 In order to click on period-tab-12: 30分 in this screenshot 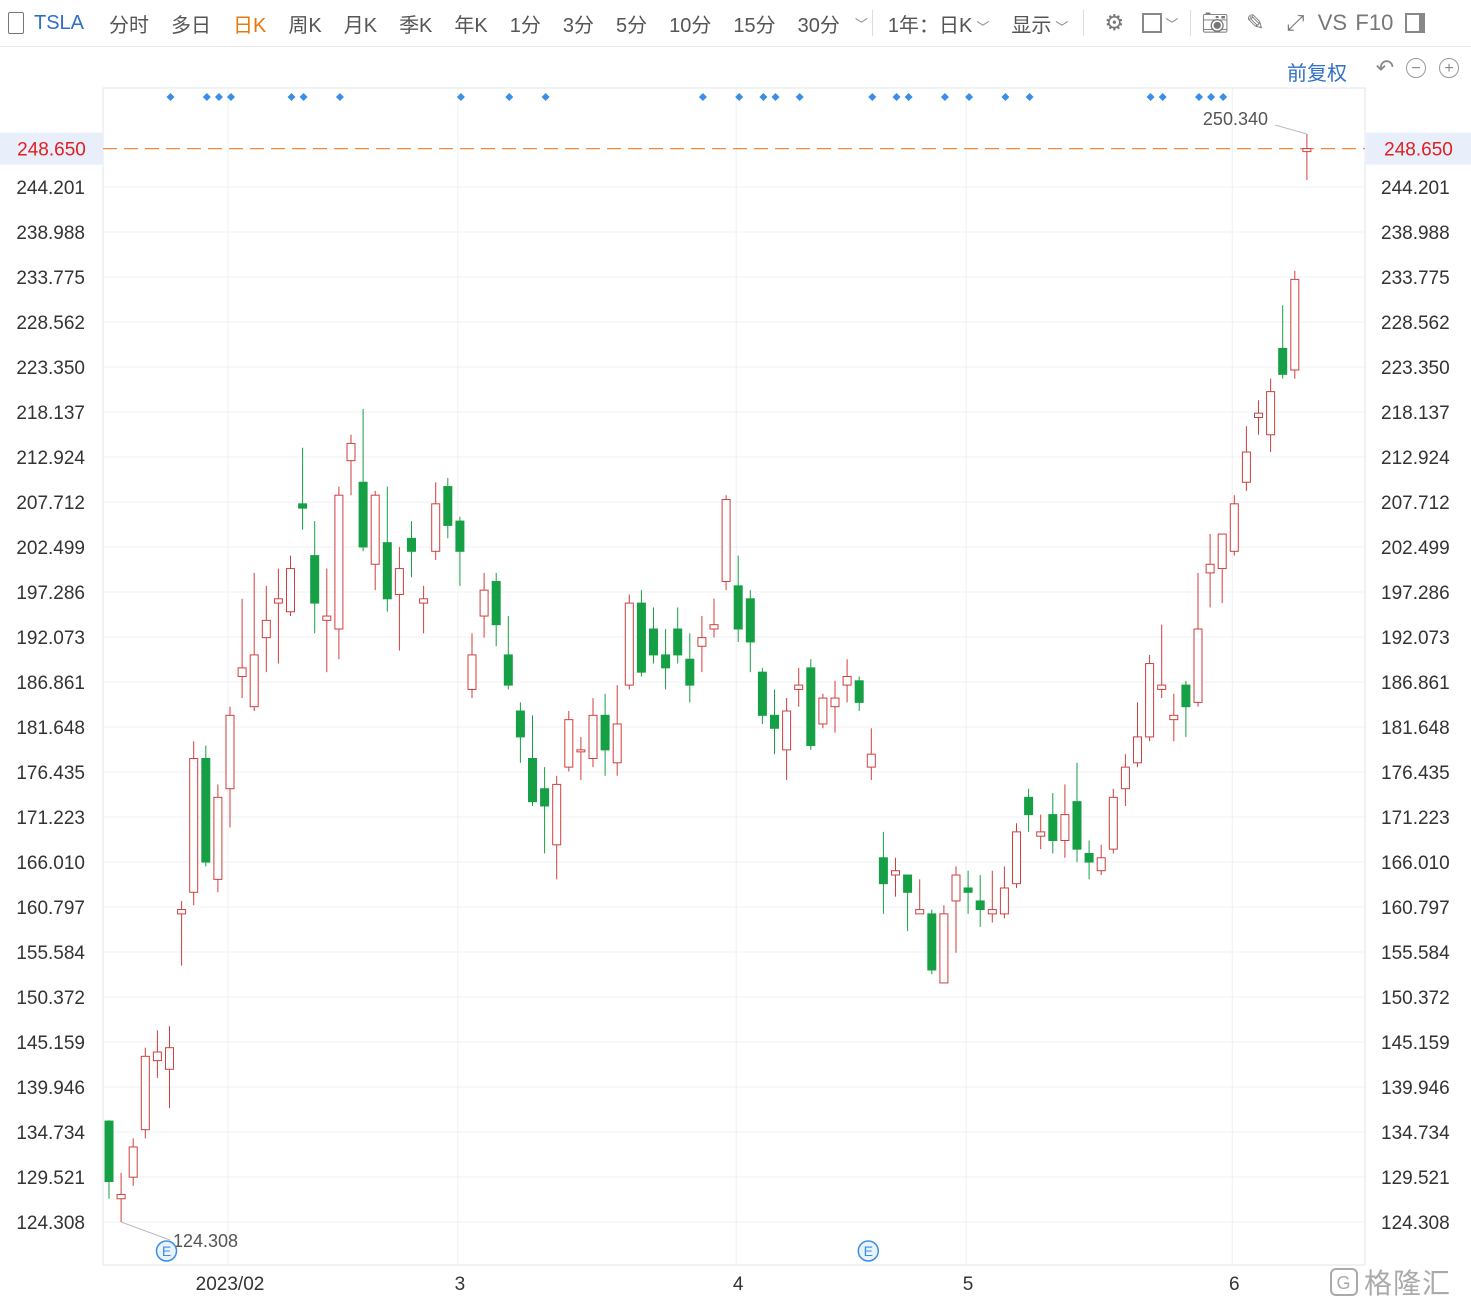, I will do `click(819, 23)`.